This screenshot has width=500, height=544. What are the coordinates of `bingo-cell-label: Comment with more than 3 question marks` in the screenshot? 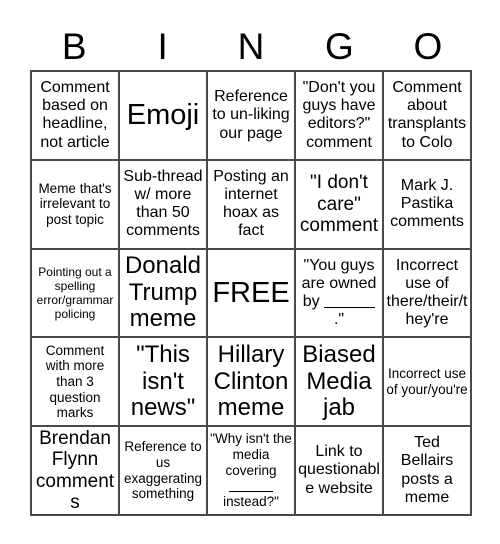 It's located at (75, 381).